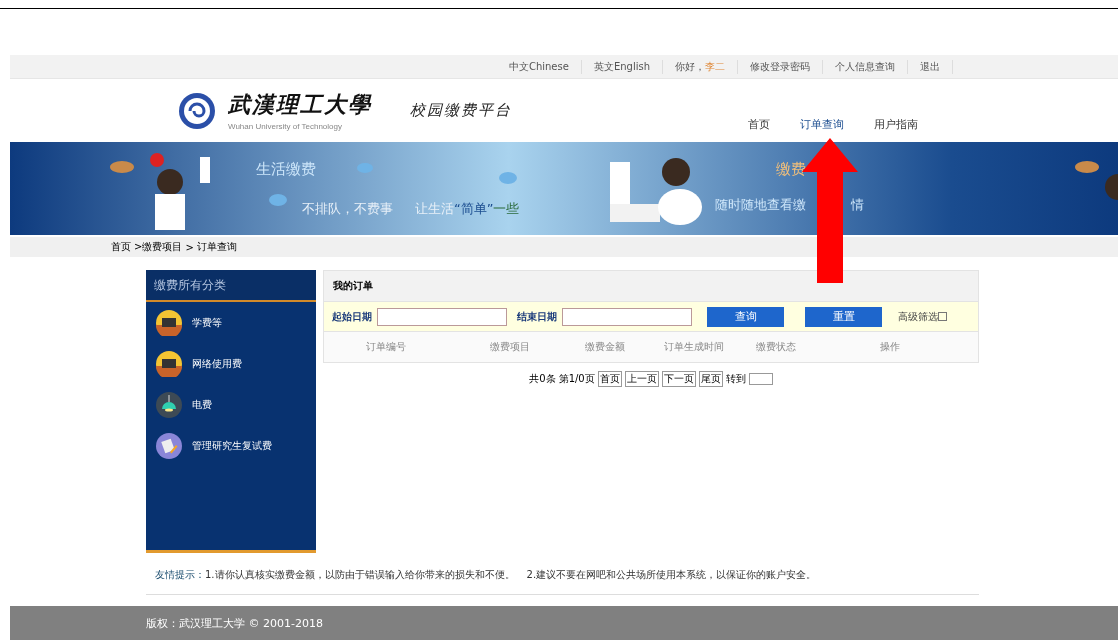  What do you see at coordinates (442, 316) in the screenshot?
I see `start-date-field` at bounding box center [442, 316].